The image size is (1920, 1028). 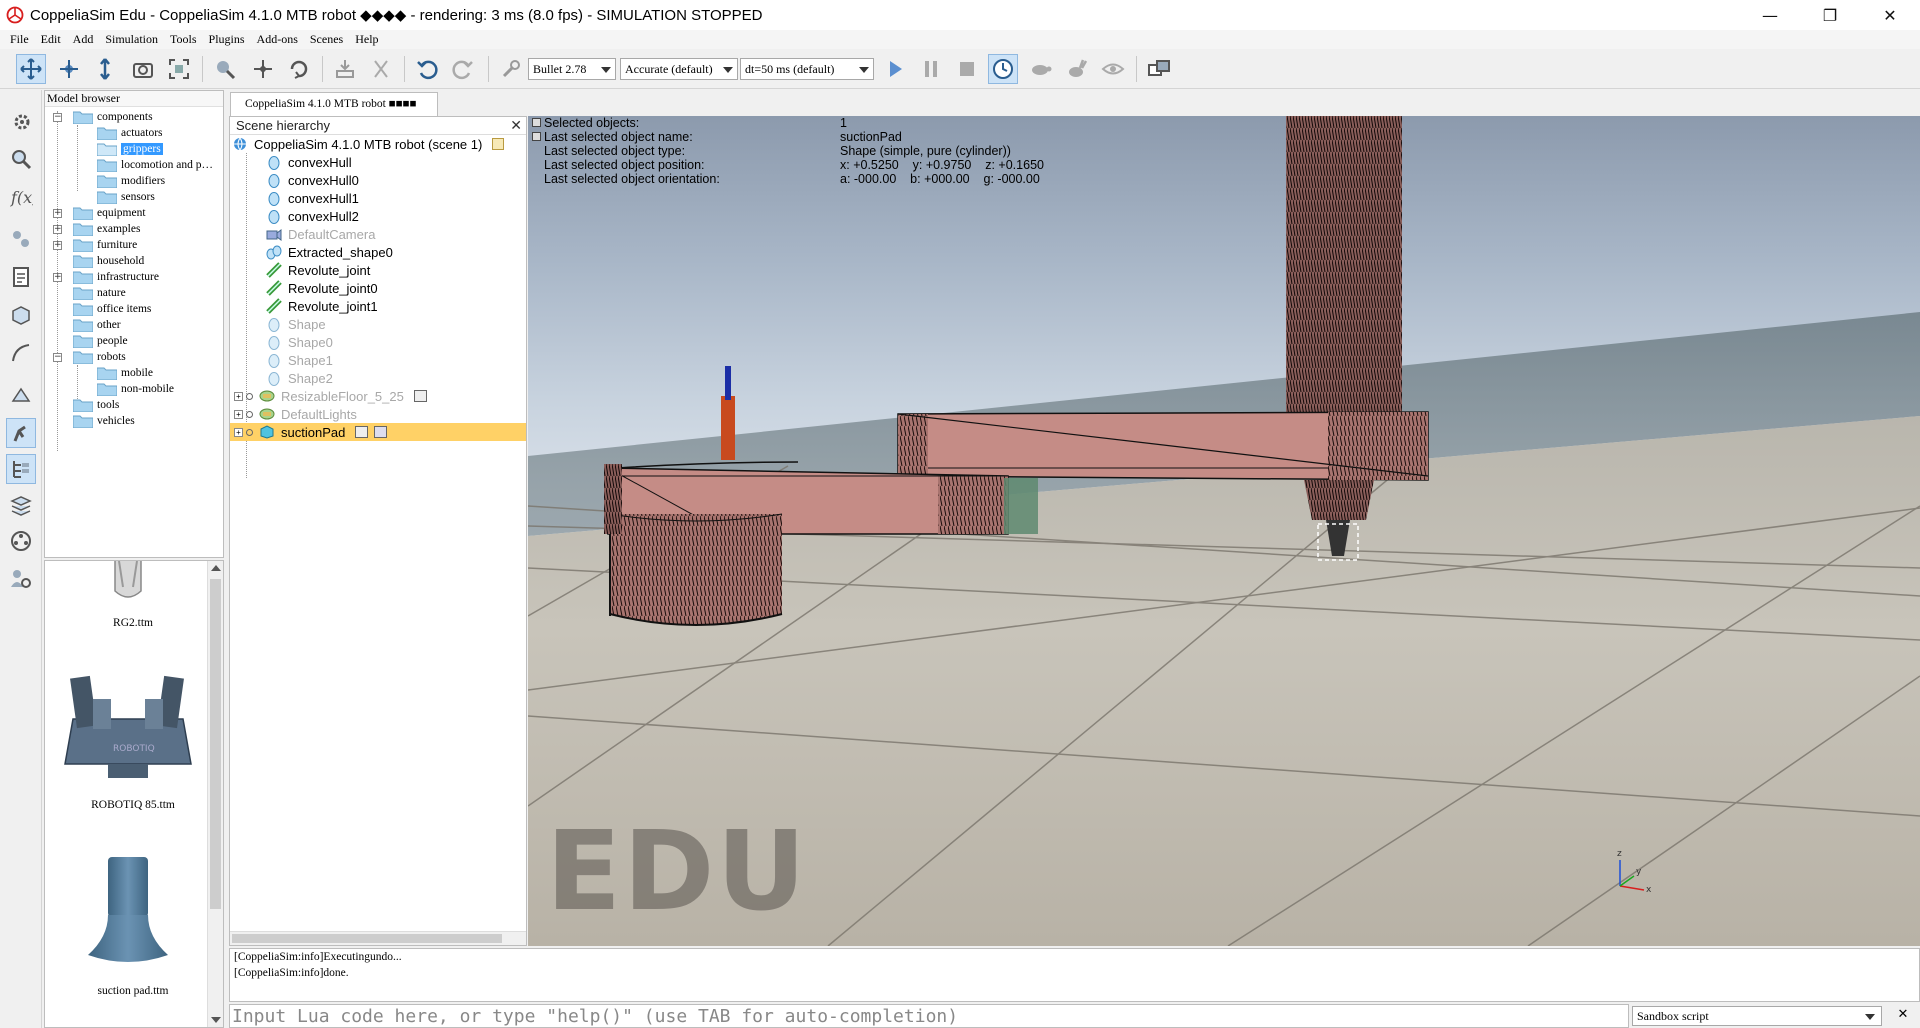 What do you see at coordinates (179, 69) in the screenshot?
I see `fit-to-view-button` at bounding box center [179, 69].